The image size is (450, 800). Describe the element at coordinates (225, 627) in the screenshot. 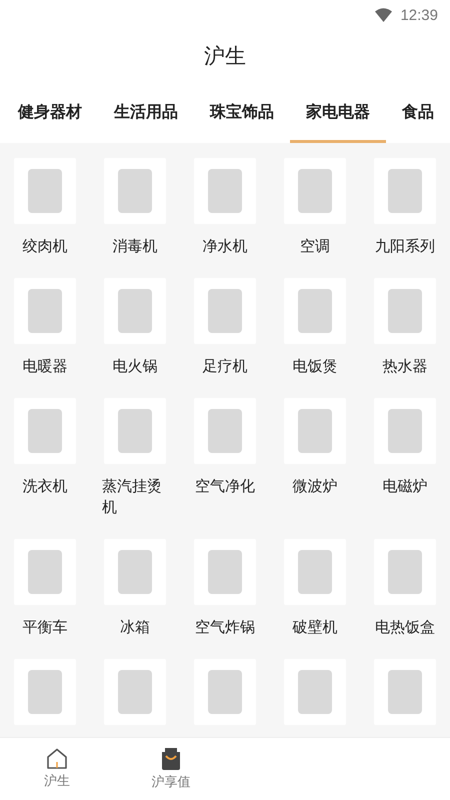

I see `product-label: 空气炸锅` at that location.